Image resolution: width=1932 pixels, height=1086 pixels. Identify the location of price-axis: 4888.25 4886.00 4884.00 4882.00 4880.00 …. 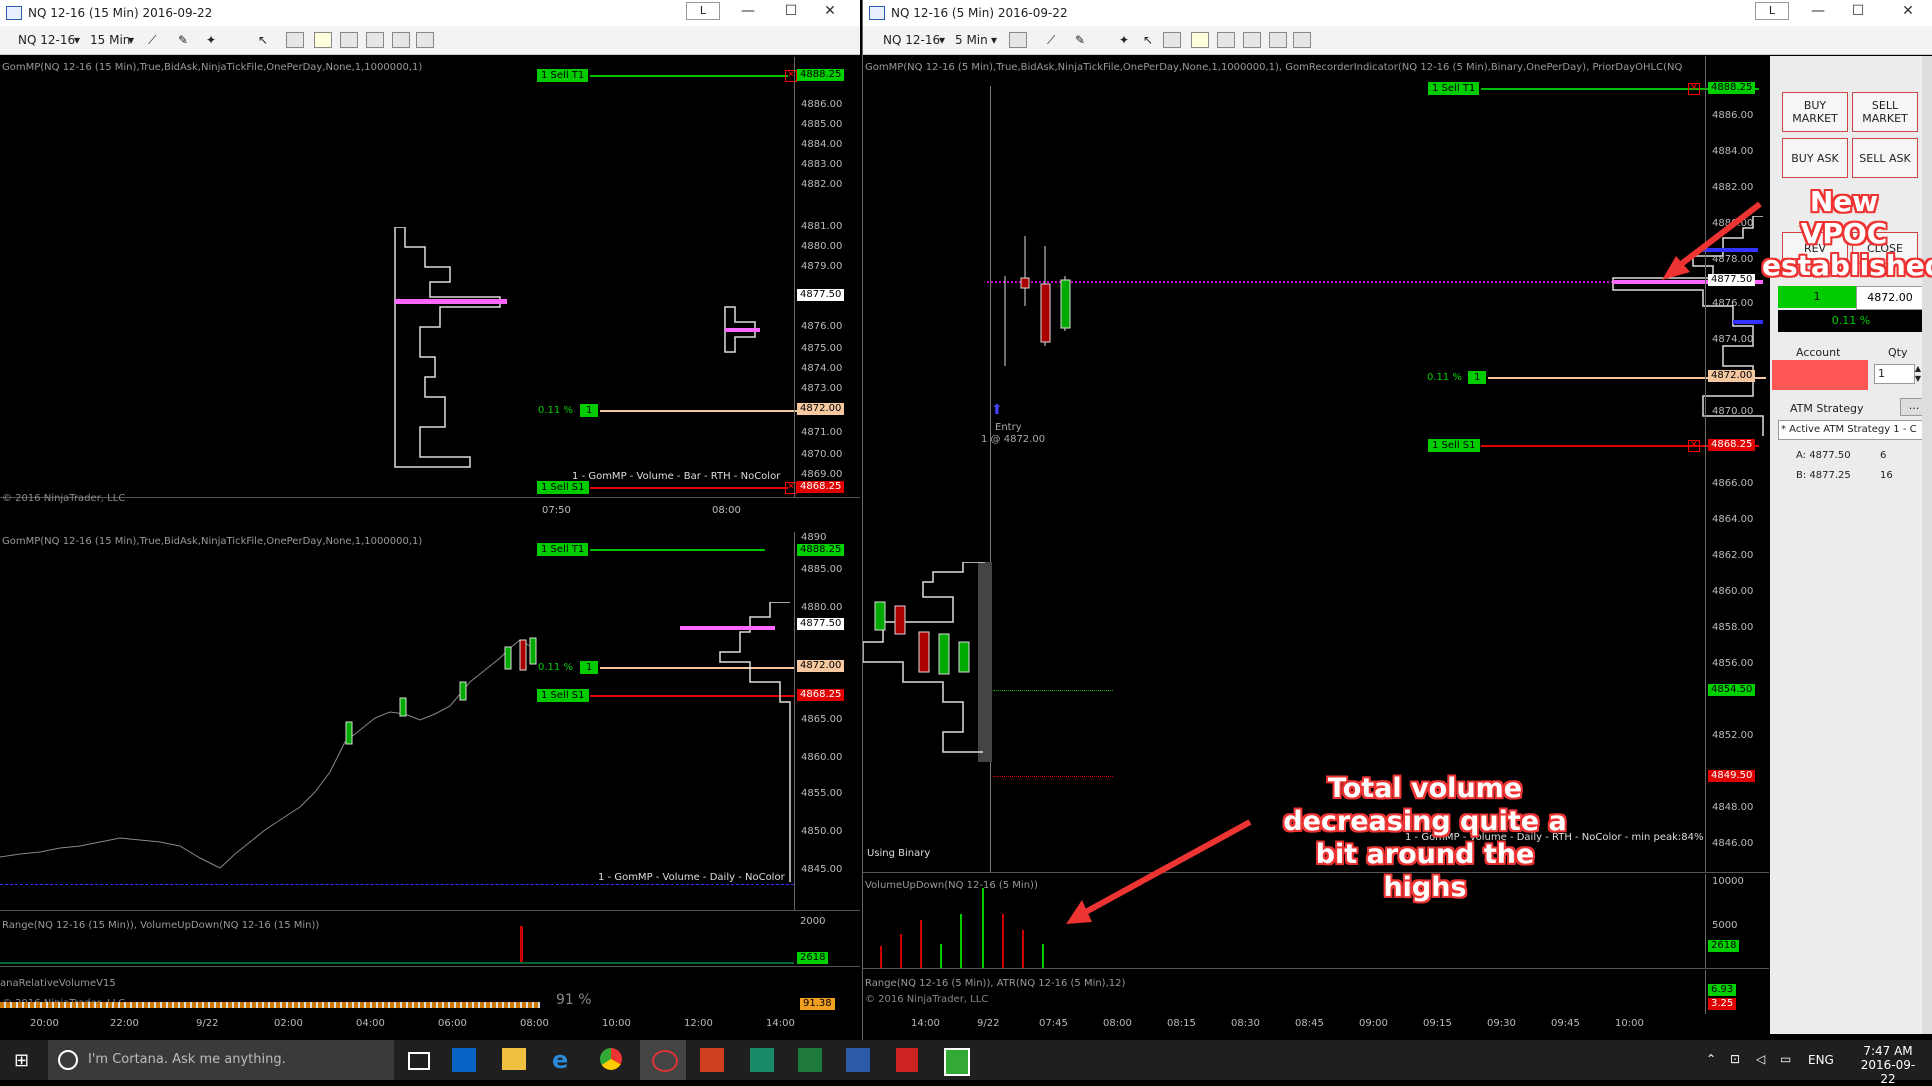
(1736, 464).